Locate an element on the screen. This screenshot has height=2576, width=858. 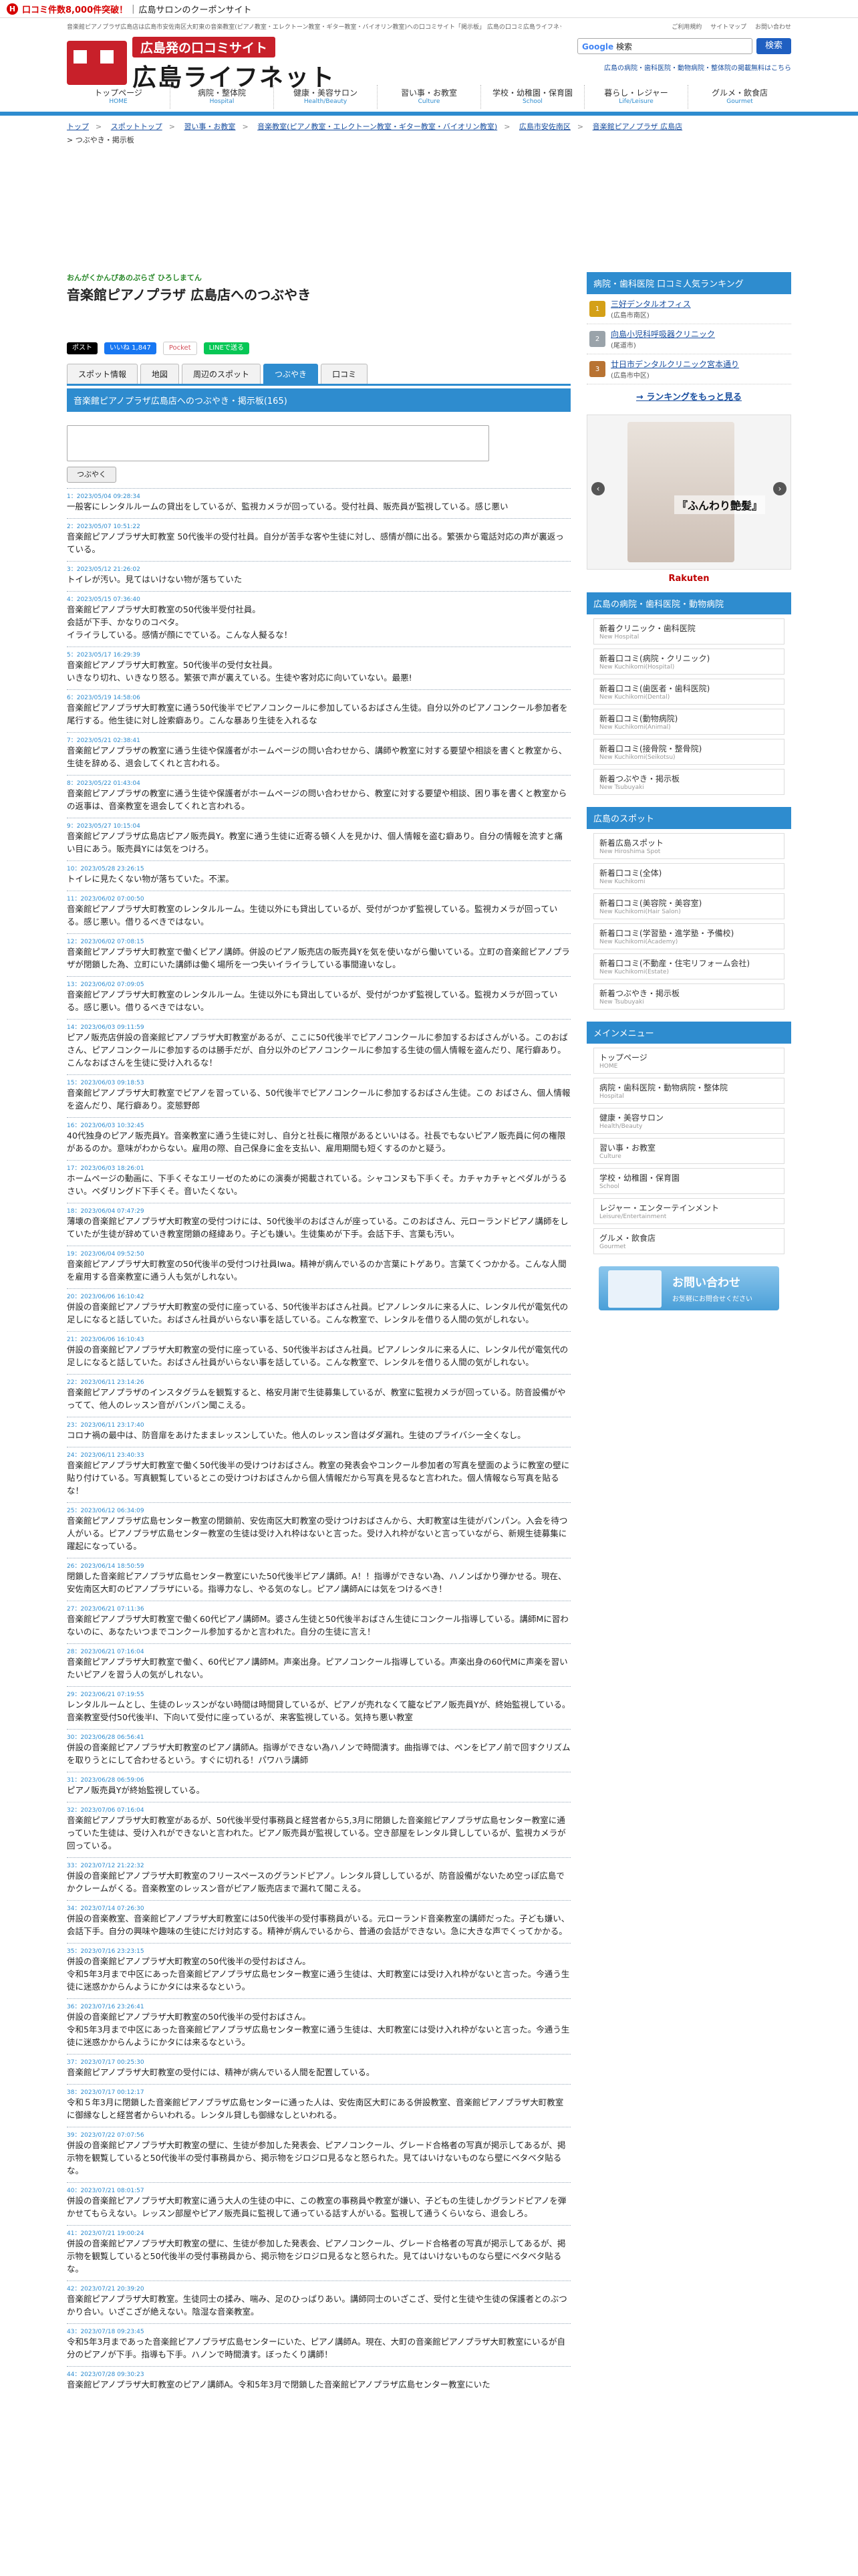
gnav-label: 習い事・お教室 is located at coordinates (428, 93).